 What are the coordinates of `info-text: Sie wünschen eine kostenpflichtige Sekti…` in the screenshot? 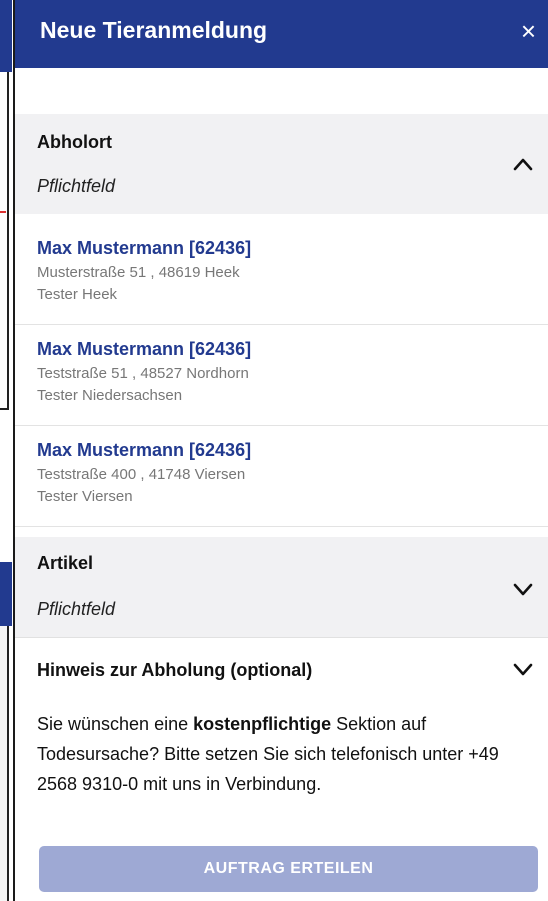 It's located at (289, 754).